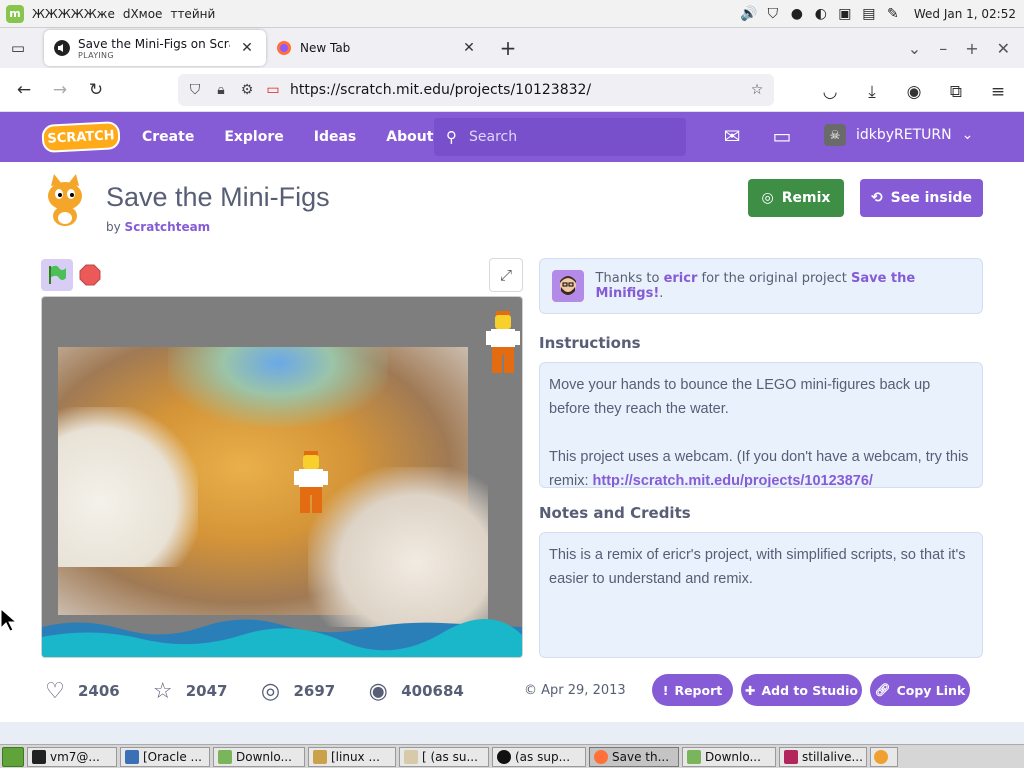 Image resolution: width=1024 pixels, height=768 pixels. What do you see at coordinates (921, 198) in the screenshot?
I see `see-inside-button: ⟲ See inside` at bounding box center [921, 198].